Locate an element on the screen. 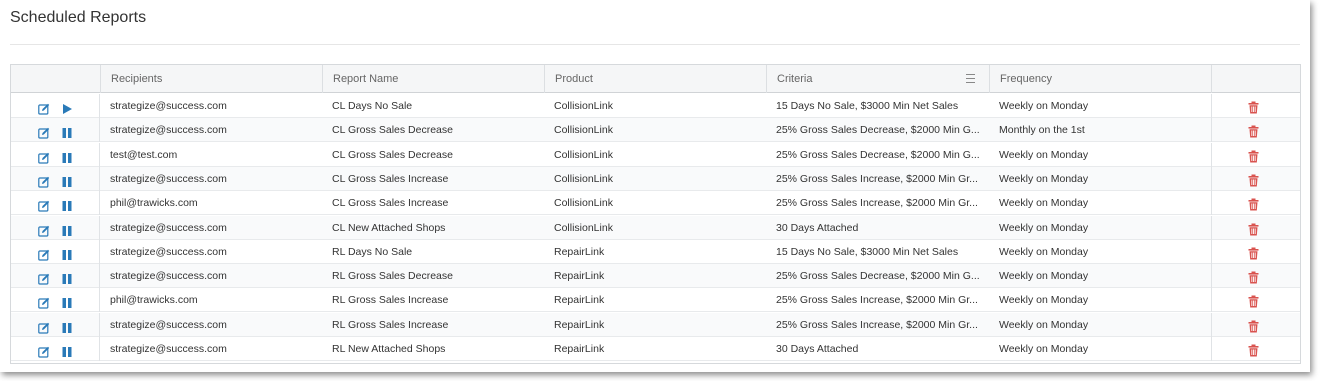  page-title: Scheduled Reports is located at coordinates (78, 17).